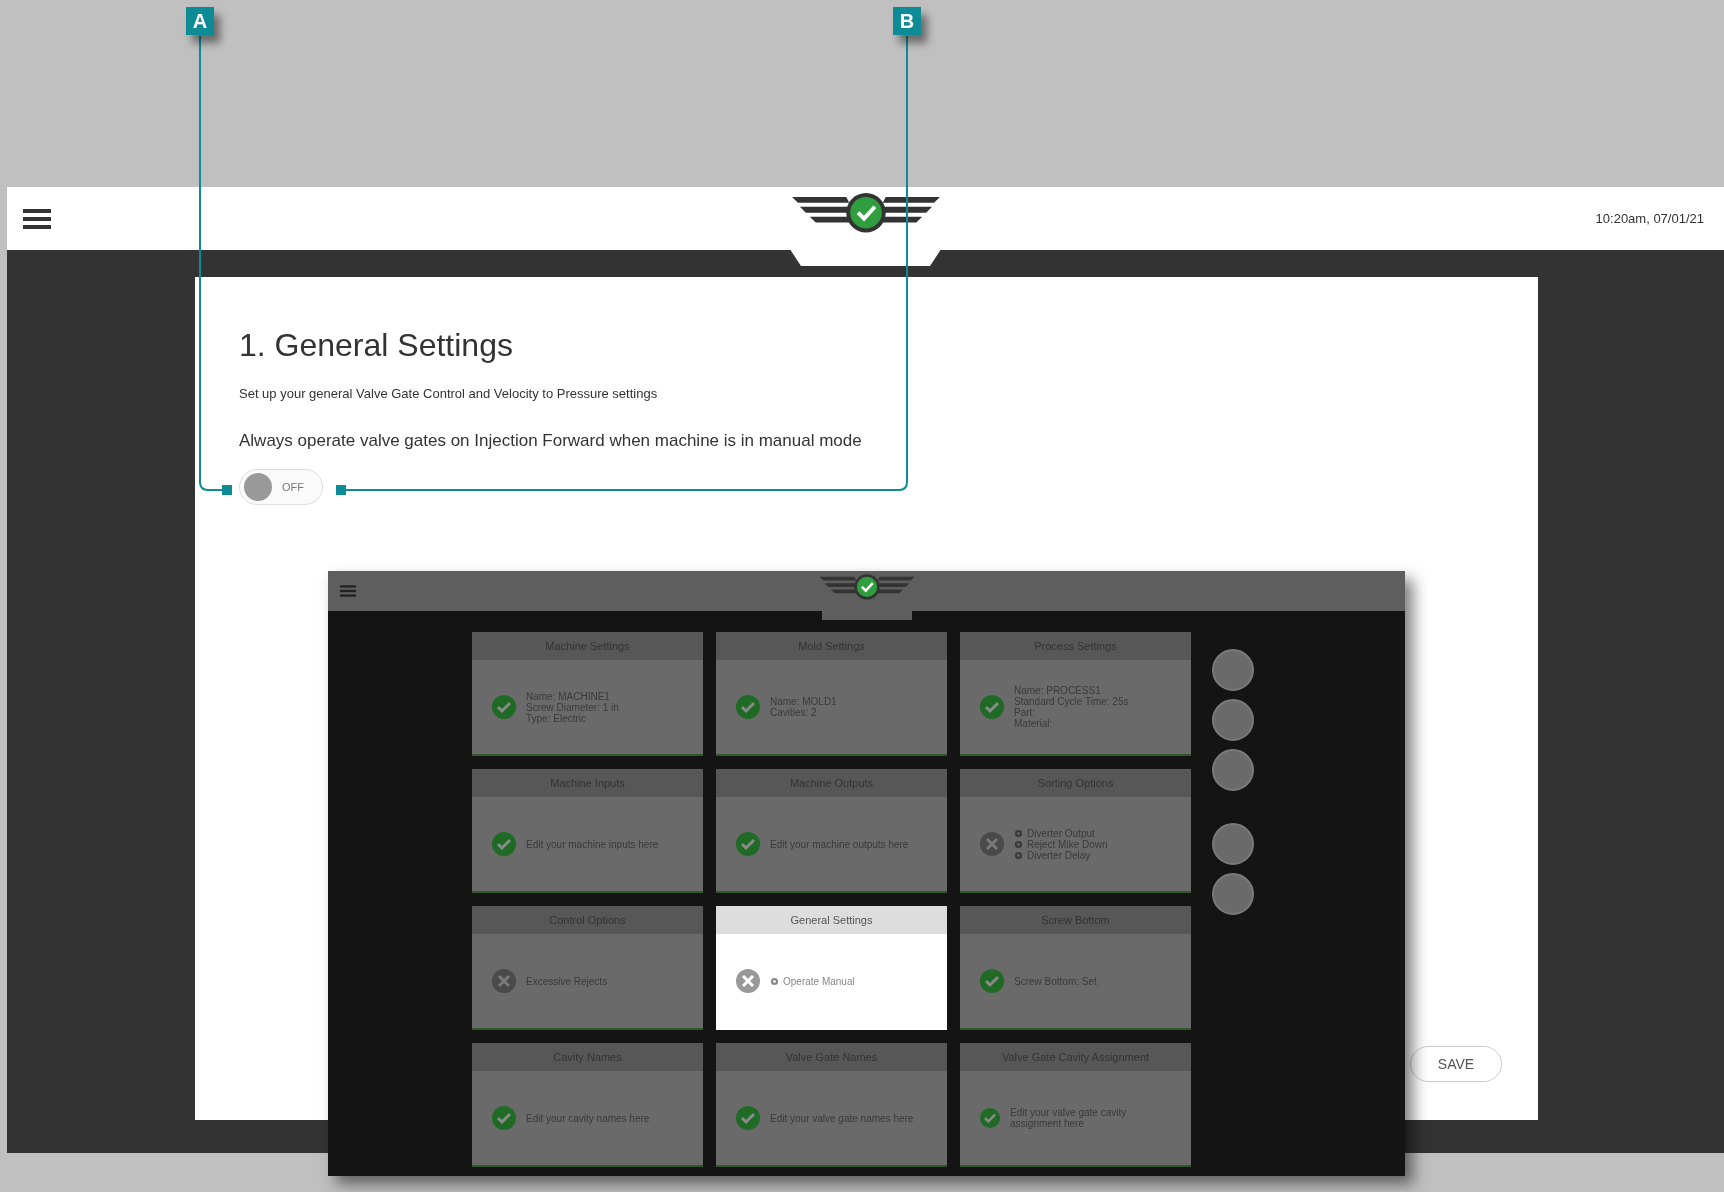  What do you see at coordinates (376, 345) in the screenshot?
I see `page-title: 1. General Settings` at bounding box center [376, 345].